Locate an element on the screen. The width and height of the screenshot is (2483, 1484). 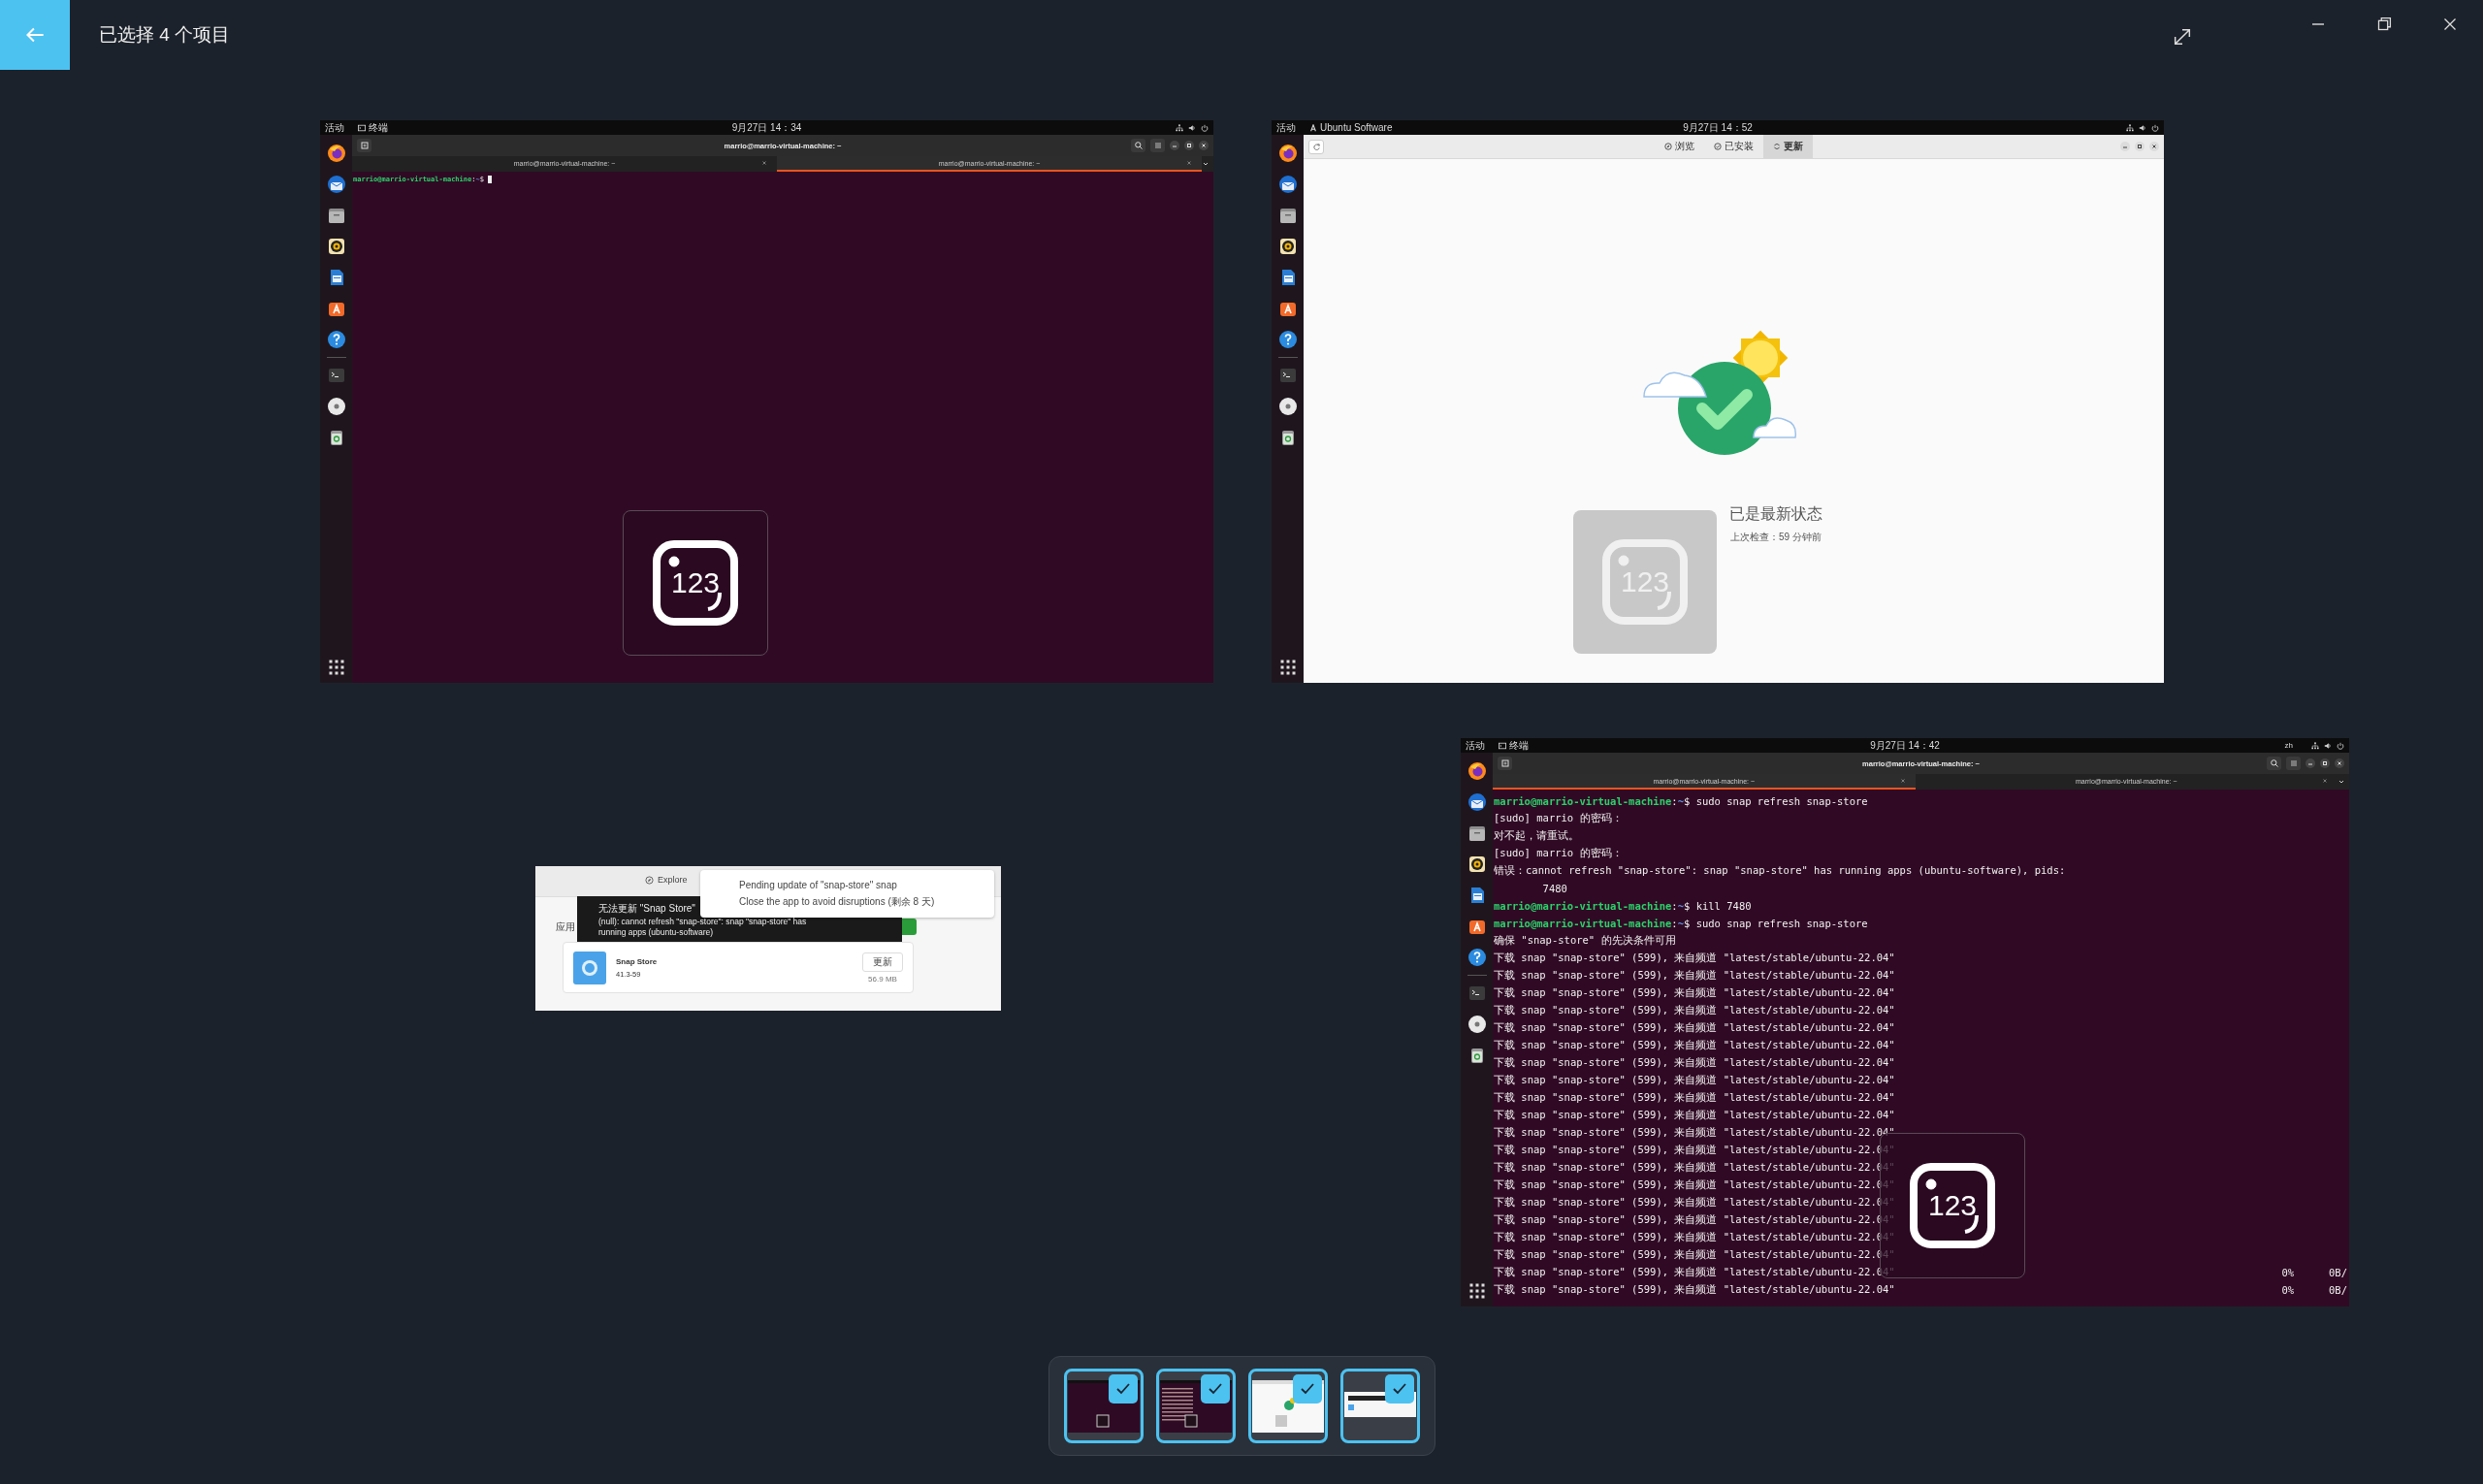
error-message-line: 无法更新 "Snap Store" is located at coordinates (647, 908).